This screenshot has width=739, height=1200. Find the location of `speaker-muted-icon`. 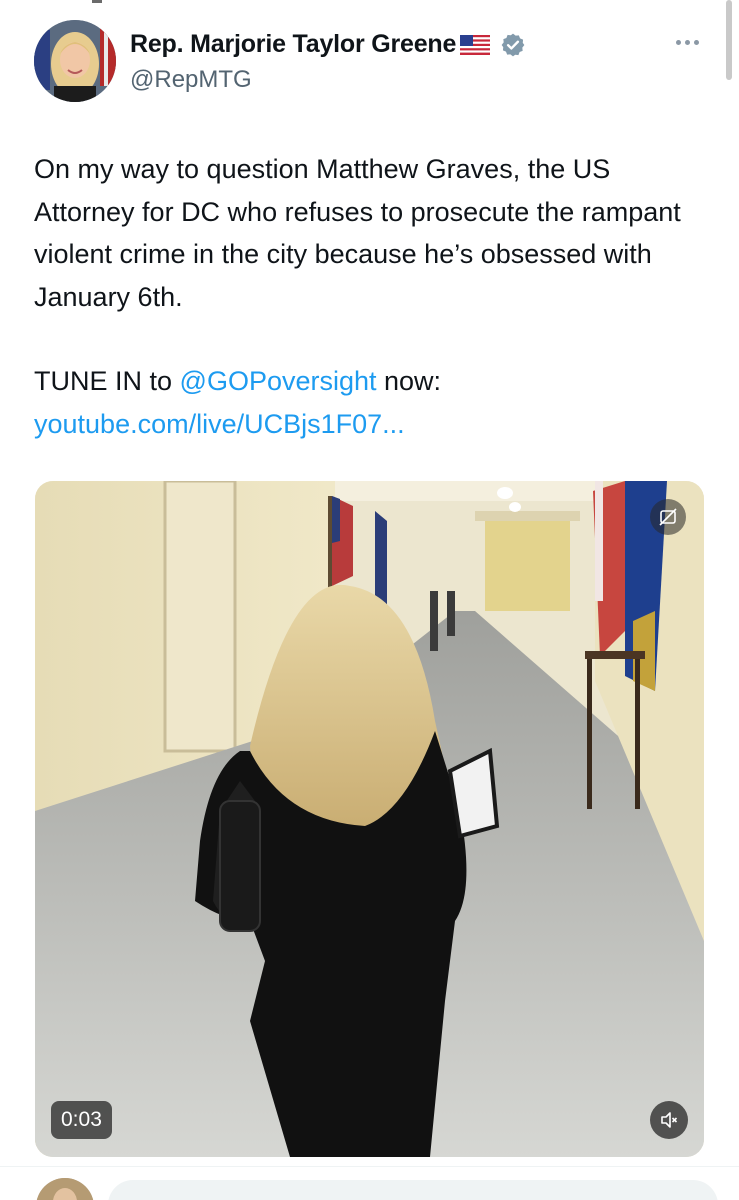

speaker-muted-icon is located at coordinates (669, 1120).